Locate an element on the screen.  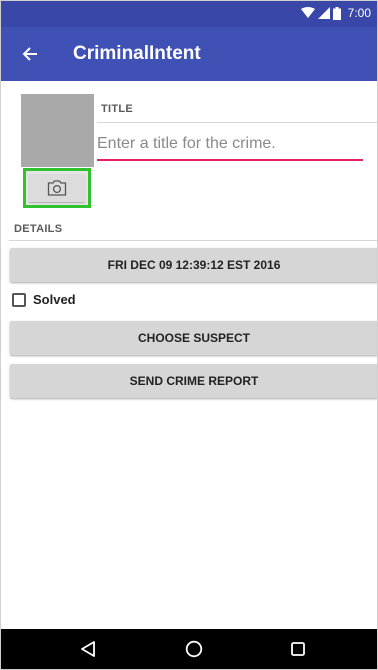
title-label: TITLE is located at coordinates (117, 109).